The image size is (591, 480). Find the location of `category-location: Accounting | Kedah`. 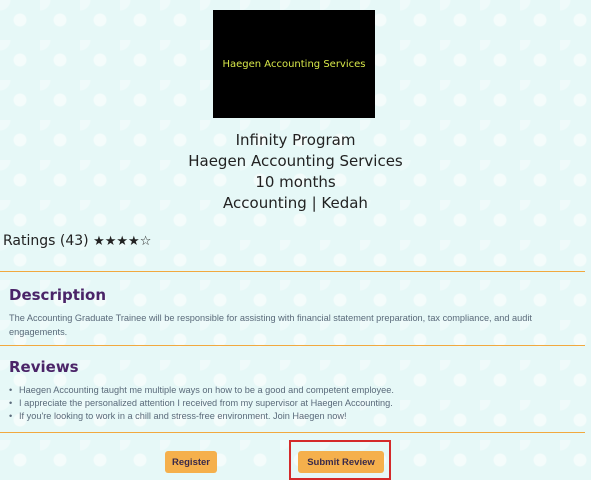

category-location: Accounting | Kedah is located at coordinates (295, 203).